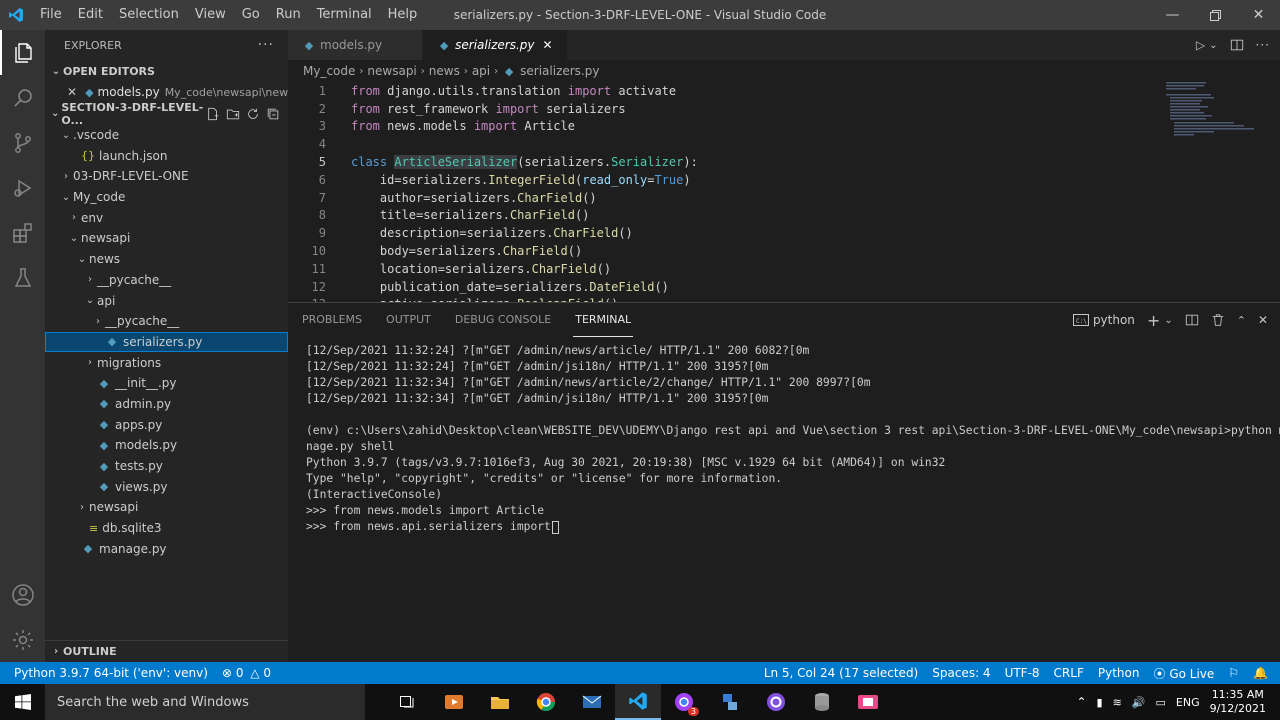 The width and height of the screenshot is (1280, 720). Describe the element at coordinates (166, 300) in the screenshot. I see `tree-folder: ⌄ api` at that location.